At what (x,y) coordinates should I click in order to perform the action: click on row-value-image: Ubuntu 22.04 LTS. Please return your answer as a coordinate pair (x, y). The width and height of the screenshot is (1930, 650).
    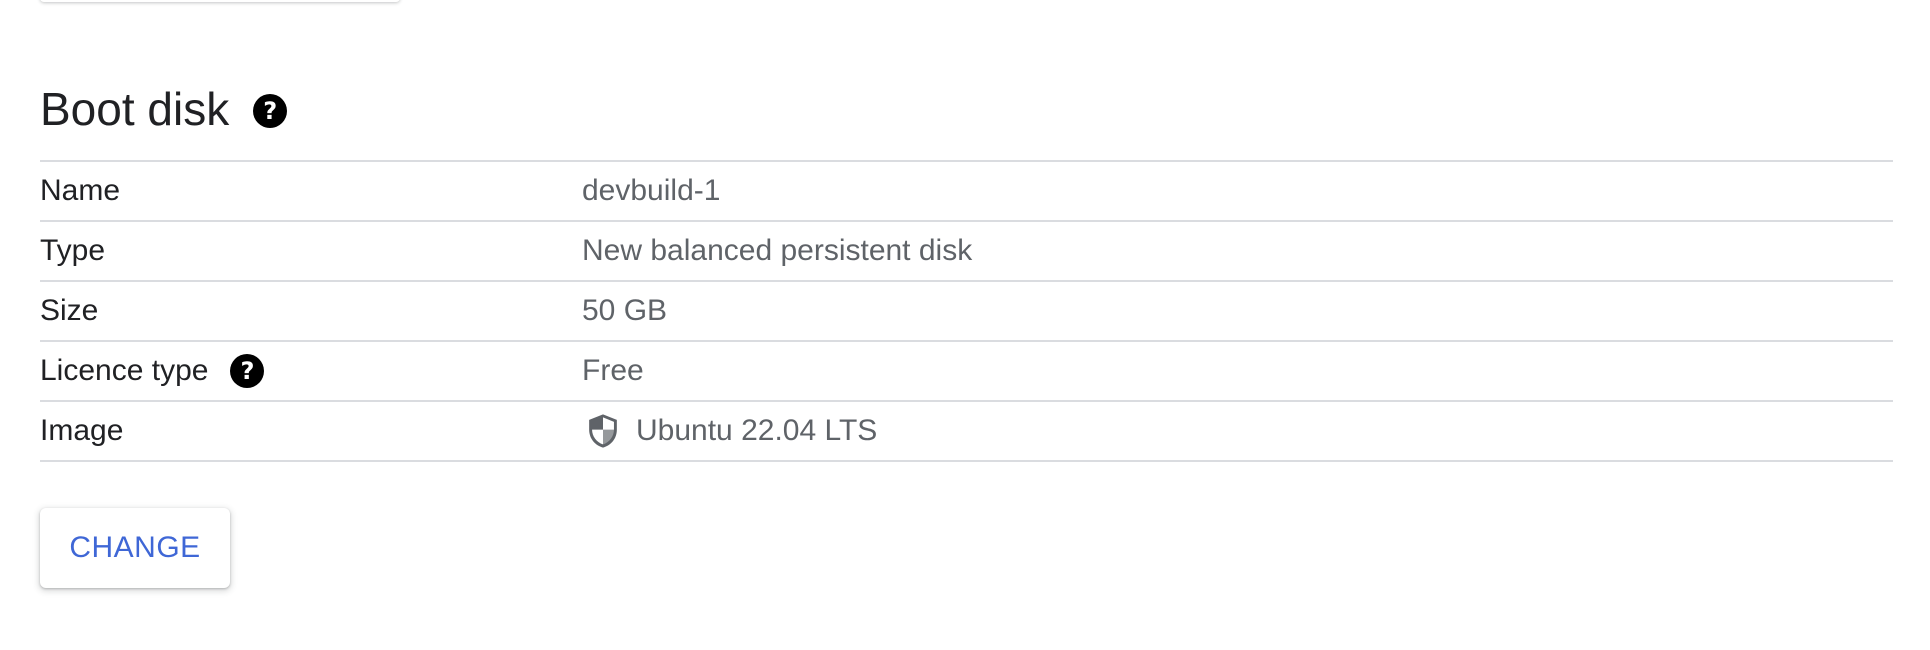
    Looking at the image, I should click on (729, 431).